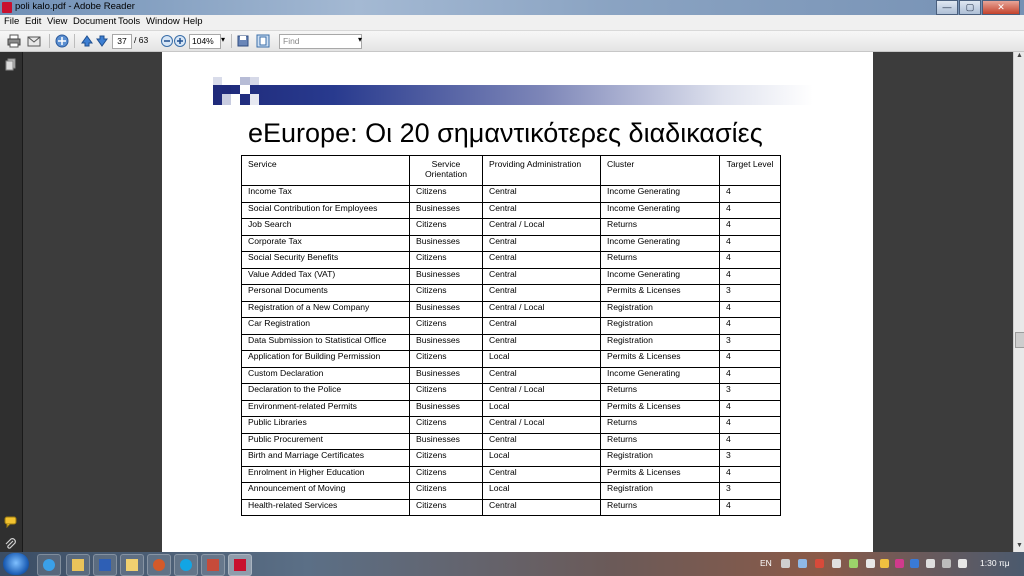  I want to click on cell-service: Custom Declaration, so click(325, 375).